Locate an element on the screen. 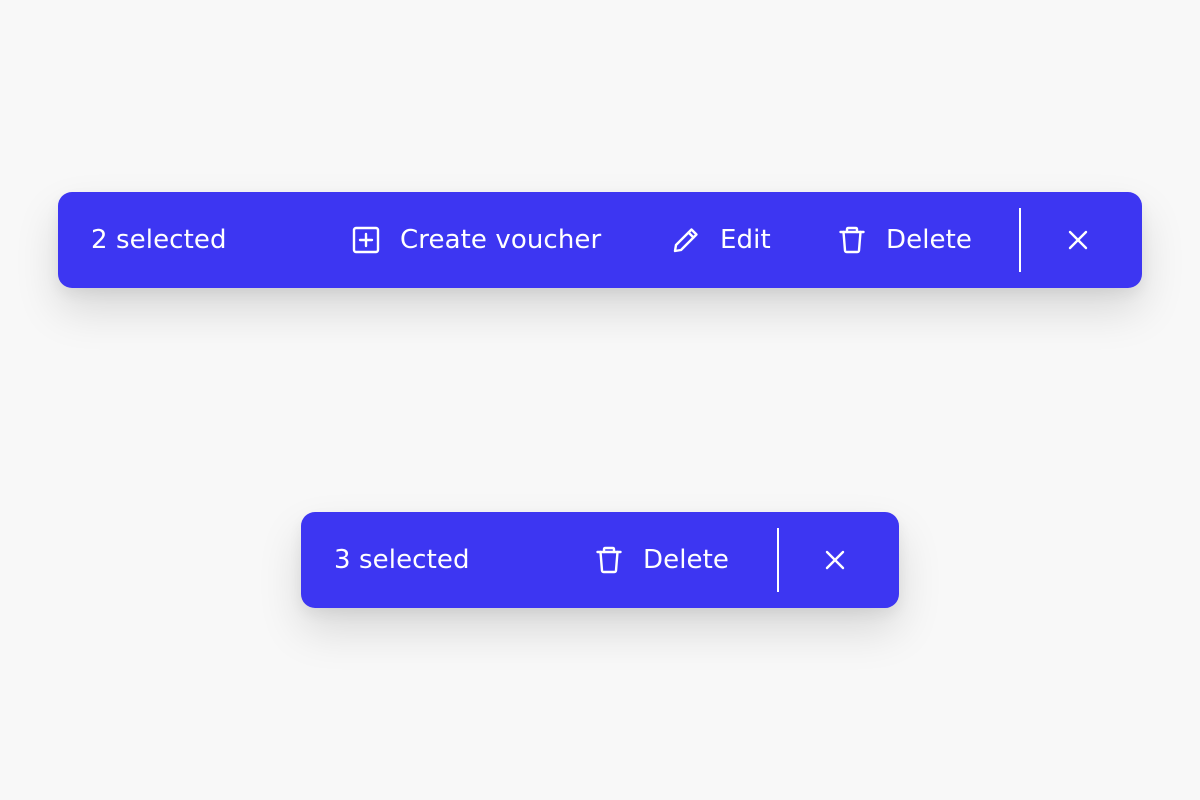  selection-count: 3 selected is located at coordinates (402, 560).